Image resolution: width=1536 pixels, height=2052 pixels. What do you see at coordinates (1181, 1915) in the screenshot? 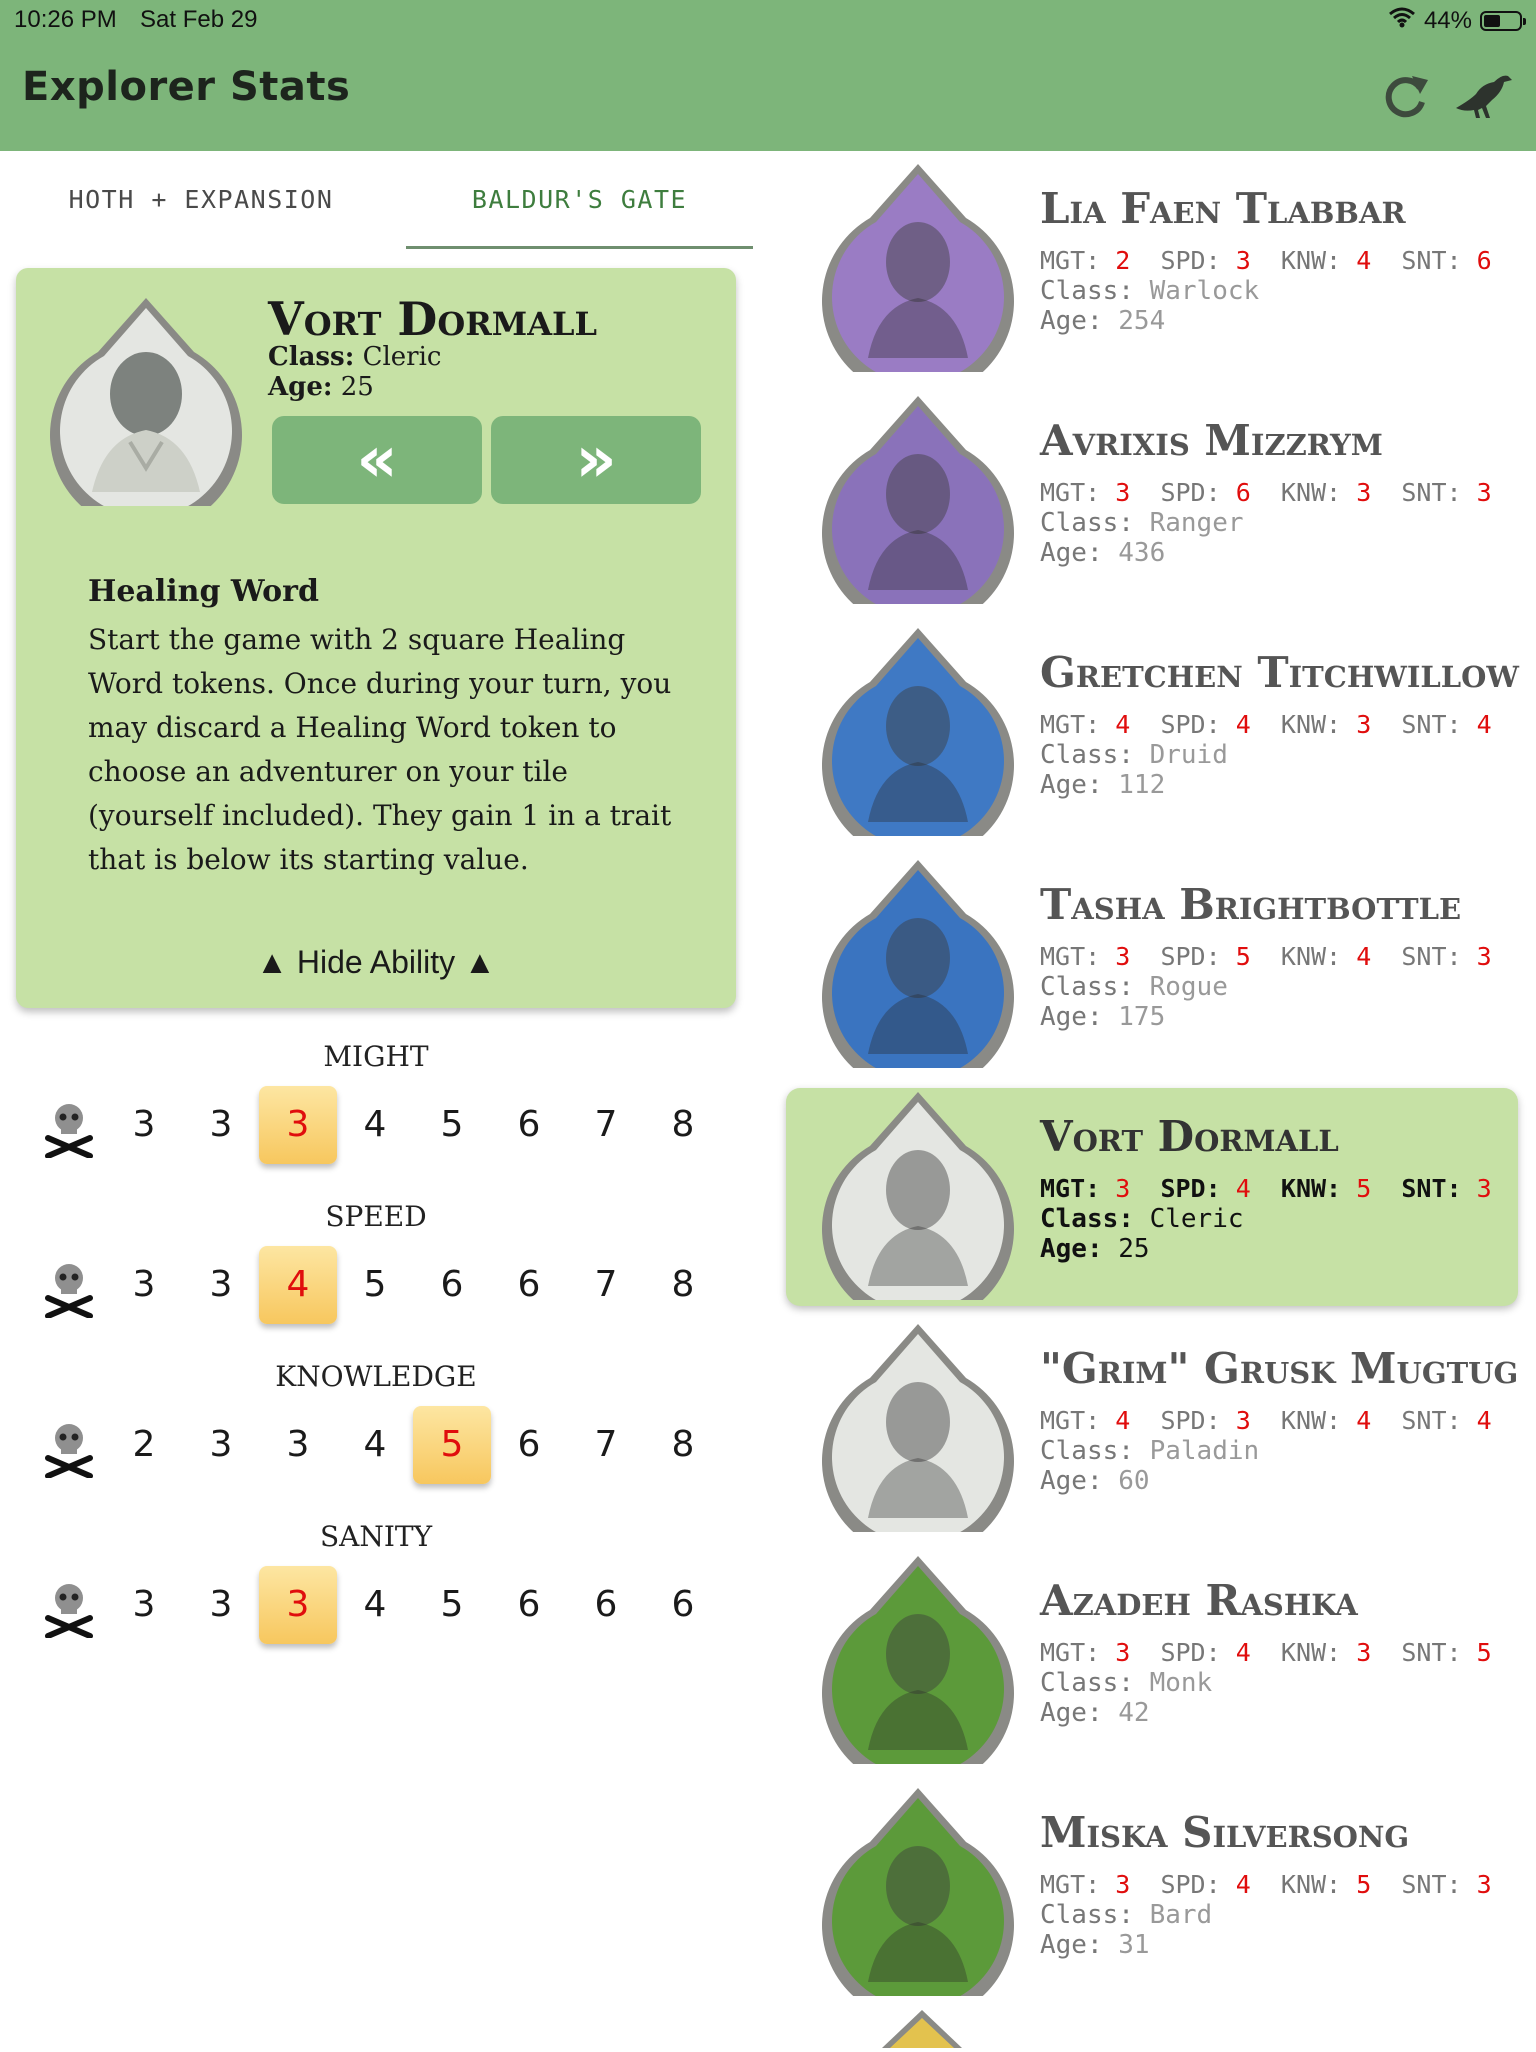
I see `class-value: Bard` at bounding box center [1181, 1915].